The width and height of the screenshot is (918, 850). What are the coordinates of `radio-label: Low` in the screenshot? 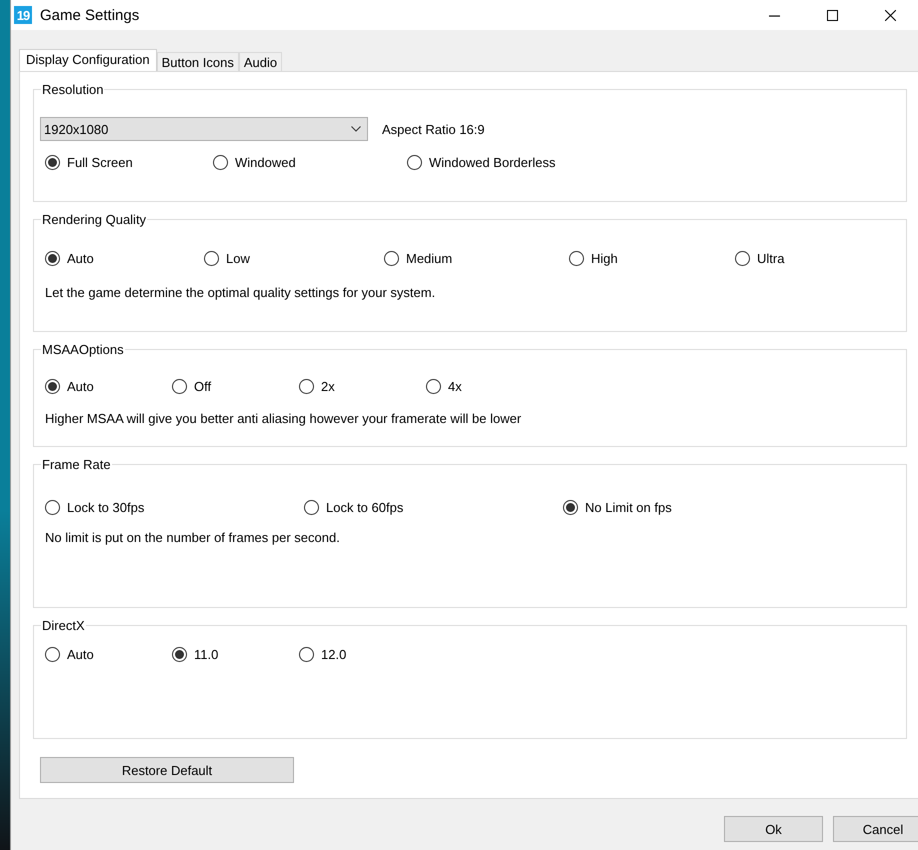 It's located at (238, 258).